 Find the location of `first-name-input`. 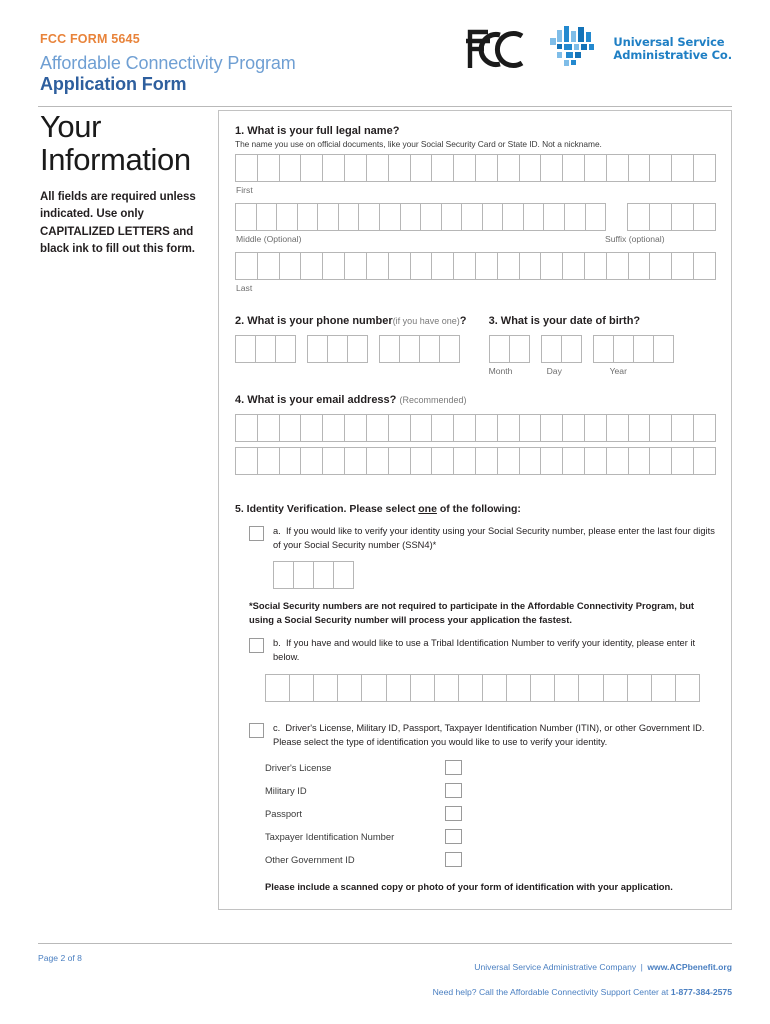

first-name-input is located at coordinates (475, 168).